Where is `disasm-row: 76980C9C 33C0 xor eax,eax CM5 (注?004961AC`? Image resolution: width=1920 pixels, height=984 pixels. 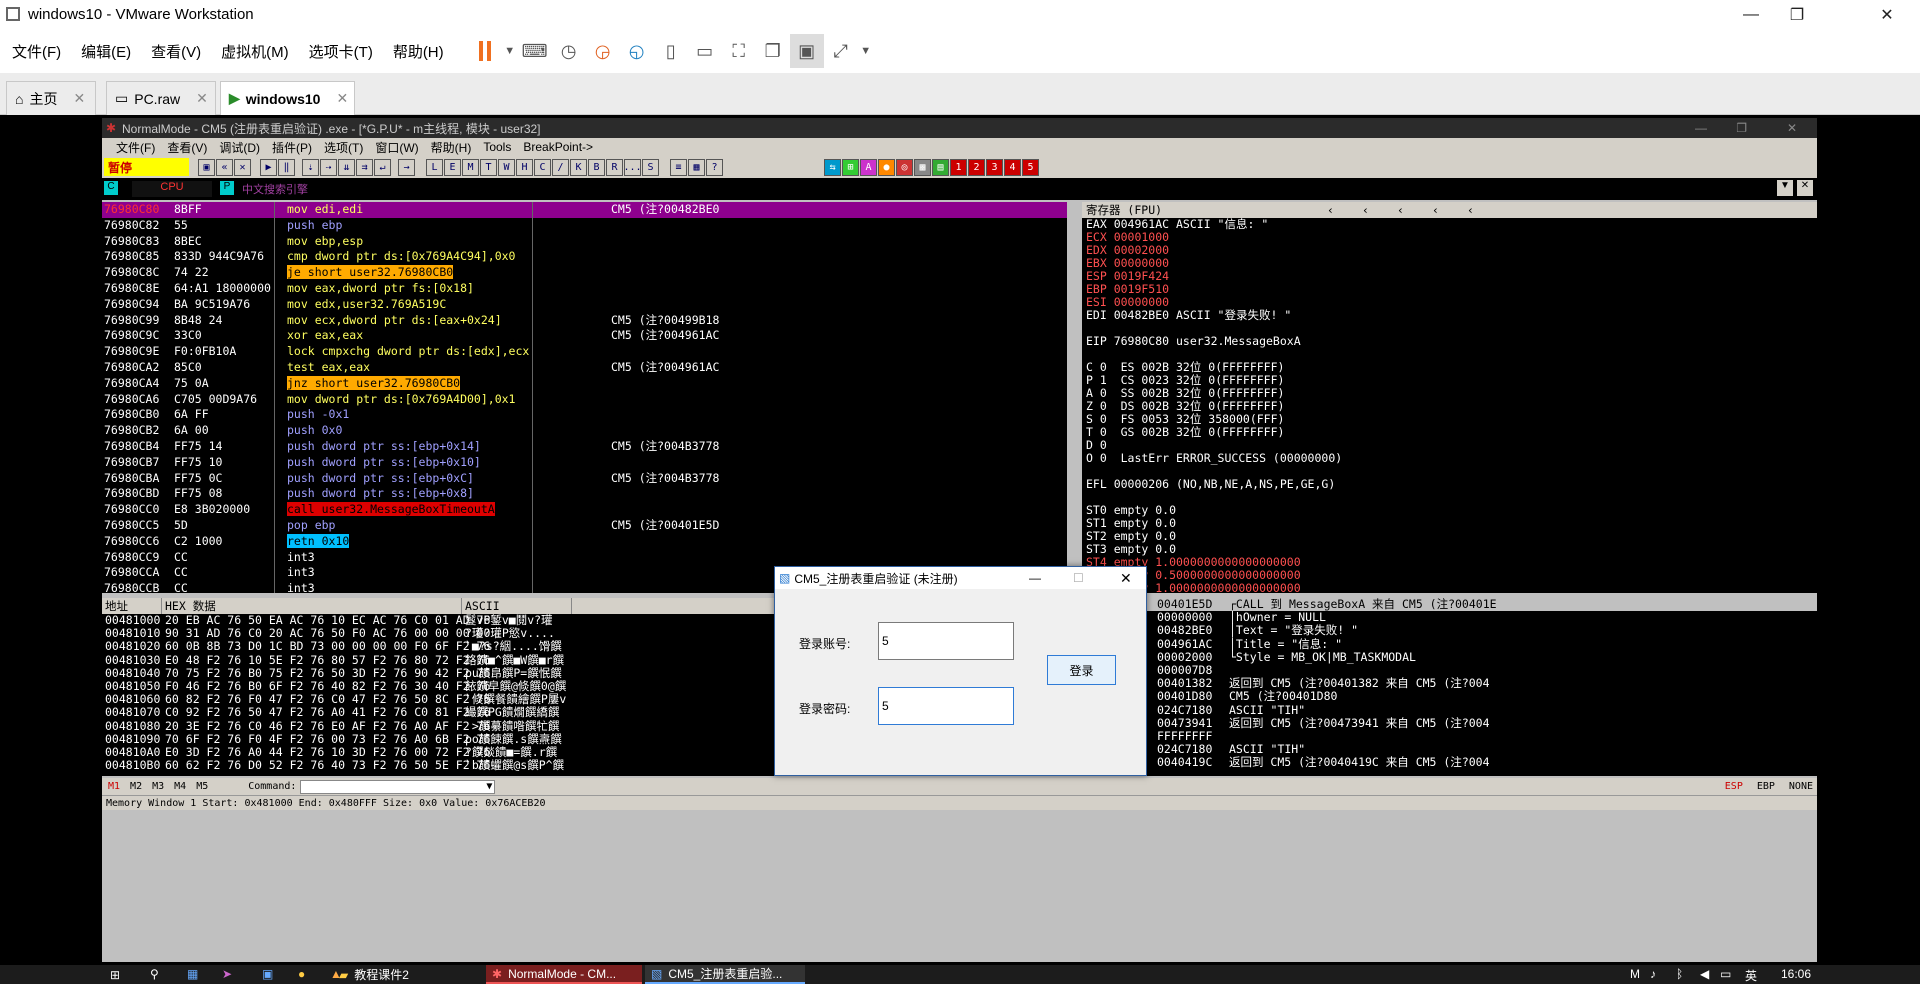
disasm-row: 76980C9C 33C0 xor eax,eax CM5 (注?004961AC is located at coordinates (584, 336).